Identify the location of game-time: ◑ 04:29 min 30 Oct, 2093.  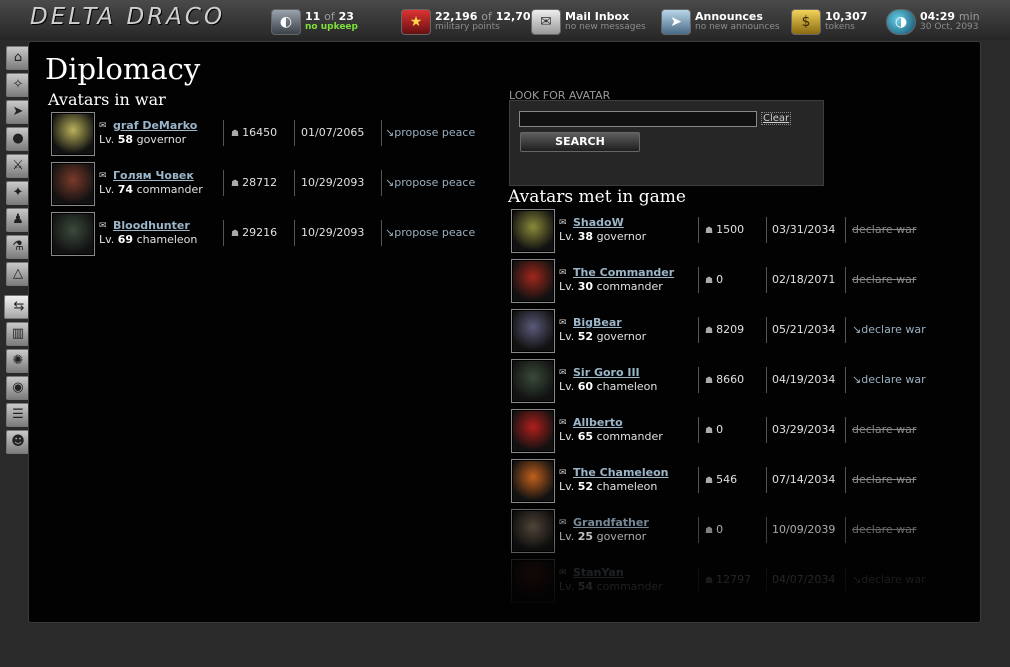
(943, 22).